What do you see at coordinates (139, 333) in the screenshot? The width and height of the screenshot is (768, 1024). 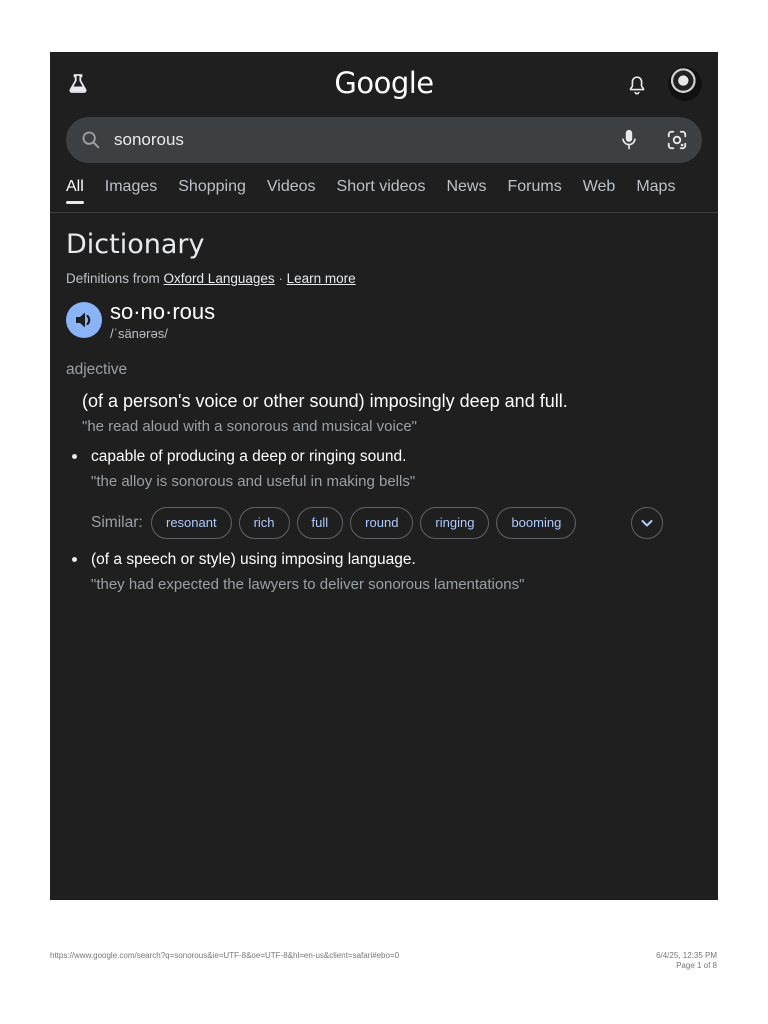 I see `phonetic: /ˈsänərəs/` at bounding box center [139, 333].